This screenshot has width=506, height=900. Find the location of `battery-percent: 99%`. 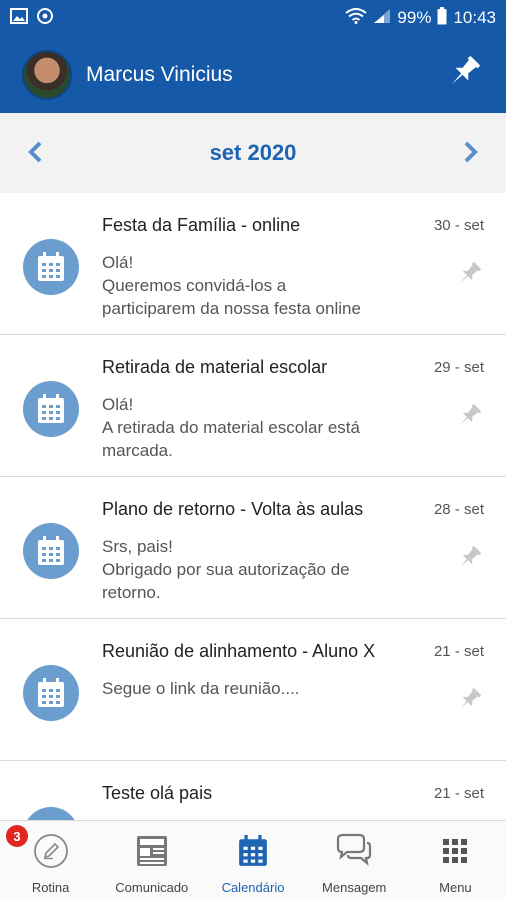

battery-percent: 99% is located at coordinates (414, 17).